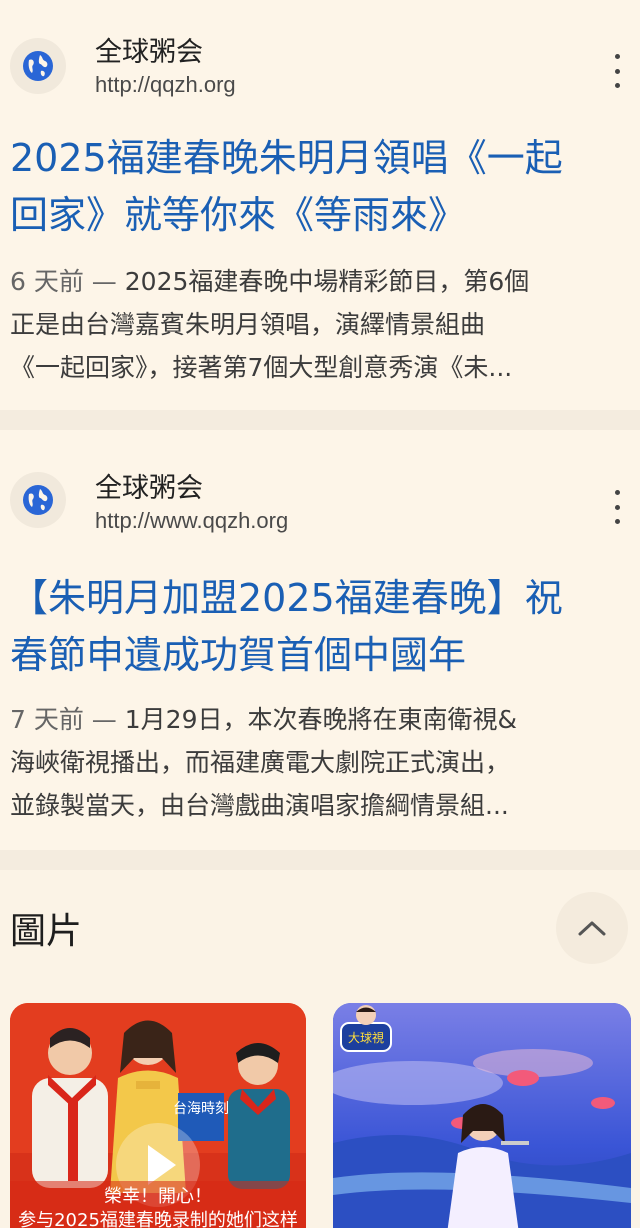  Describe the element at coordinates (327, 281) in the screenshot. I see `snippet-text: 2025福建春晚中場精彩節目，第6個` at that location.